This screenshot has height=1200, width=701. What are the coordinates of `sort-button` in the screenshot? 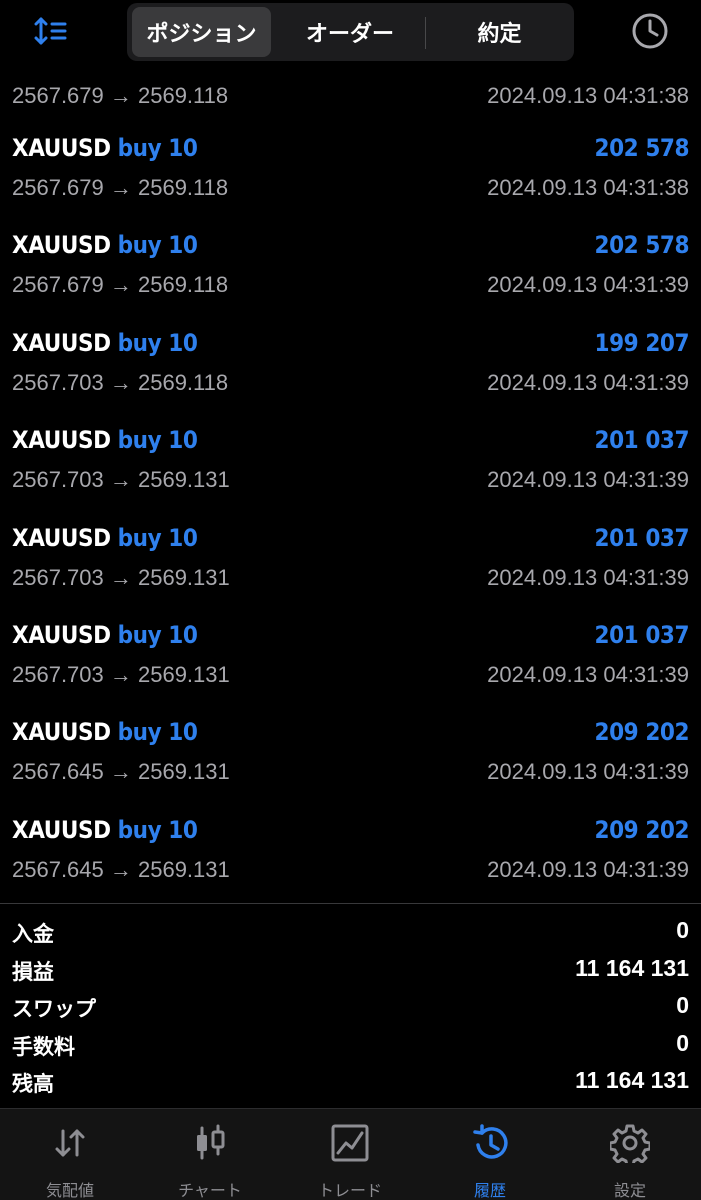 It's located at (51, 31).